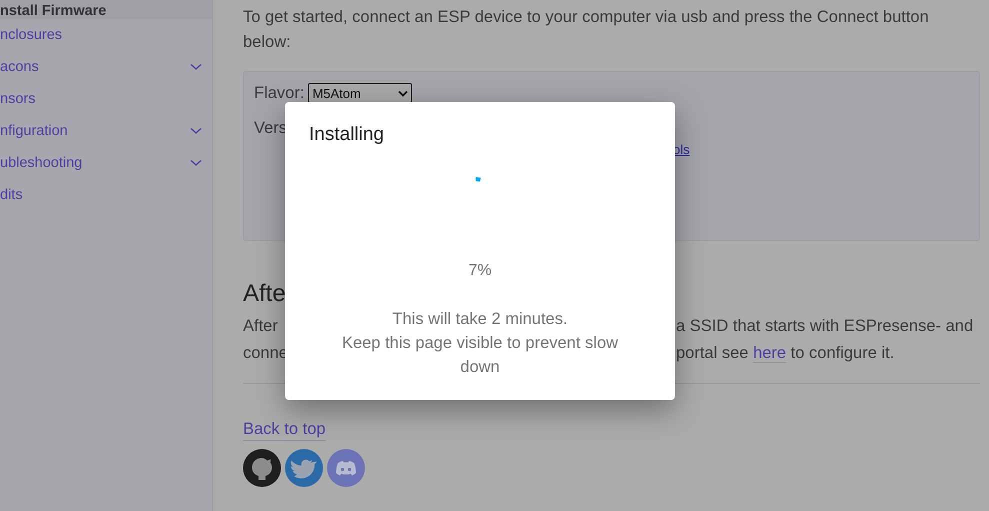 The image size is (989, 511). What do you see at coordinates (360, 93) in the screenshot?
I see `flavor-select: M5Atom` at bounding box center [360, 93].